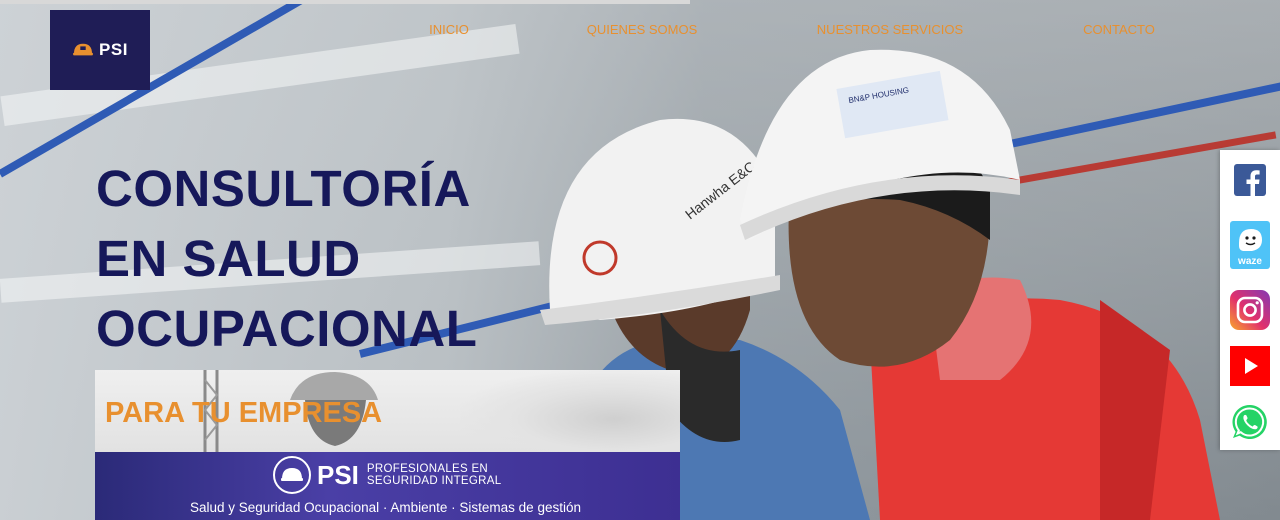 The width and height of the screenshot is (1280, 520). I want to click on youtube-icon, so click(1250, 366).